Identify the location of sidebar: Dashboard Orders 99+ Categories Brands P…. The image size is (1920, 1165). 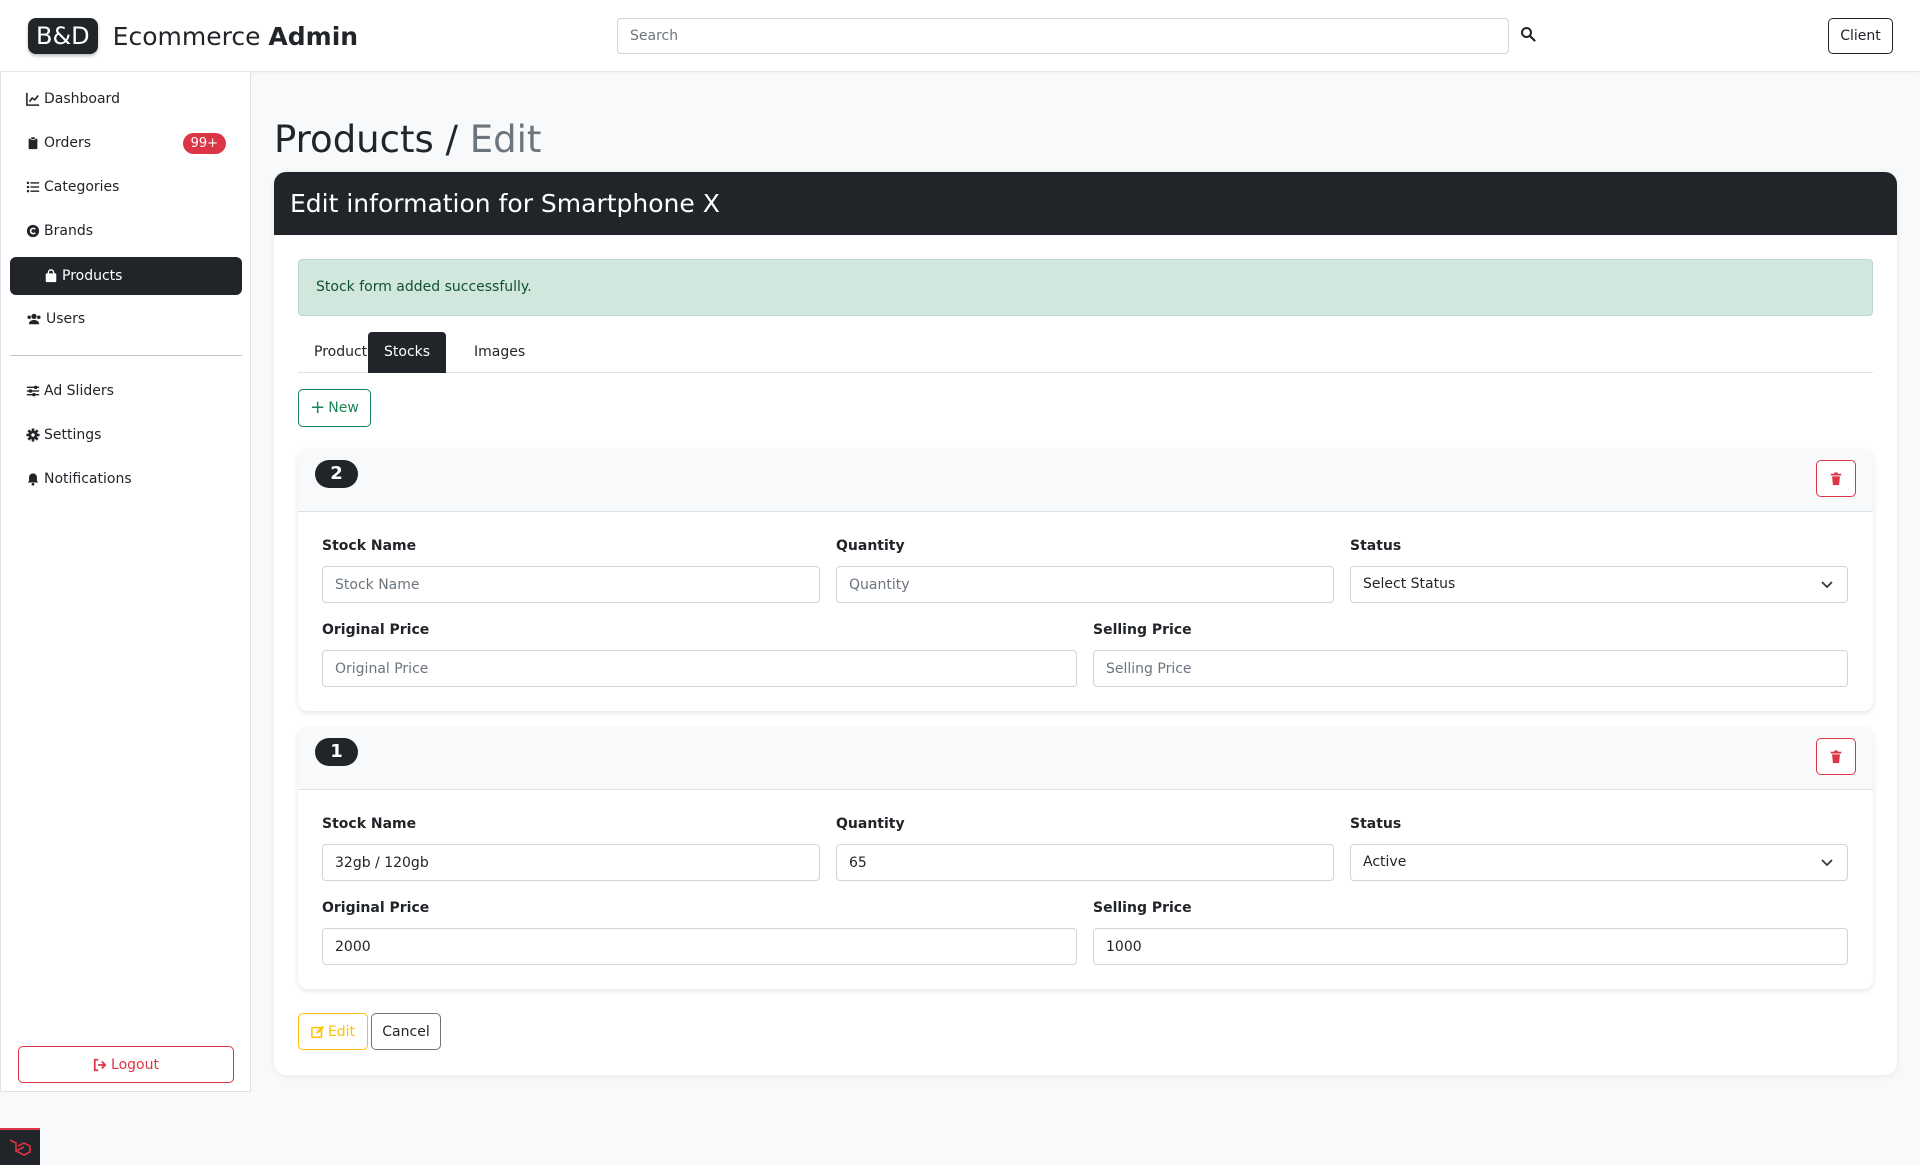
(125, 582).